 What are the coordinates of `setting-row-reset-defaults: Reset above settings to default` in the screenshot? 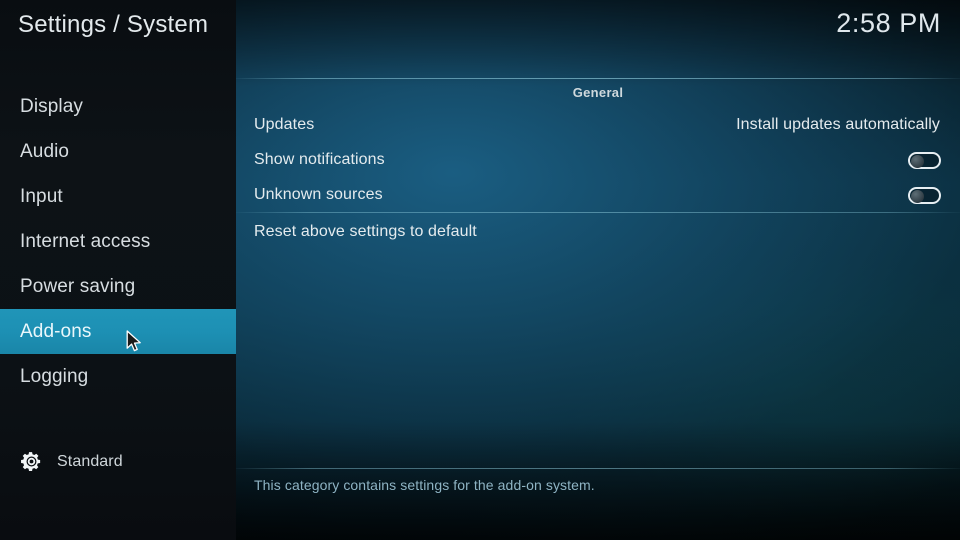 It's located at (598, 232).